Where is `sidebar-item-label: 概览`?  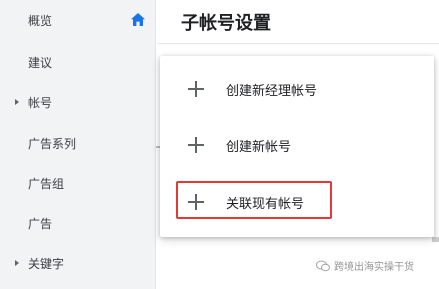 sidebar-item-label: 概览 is located at coordinates (40, 20).